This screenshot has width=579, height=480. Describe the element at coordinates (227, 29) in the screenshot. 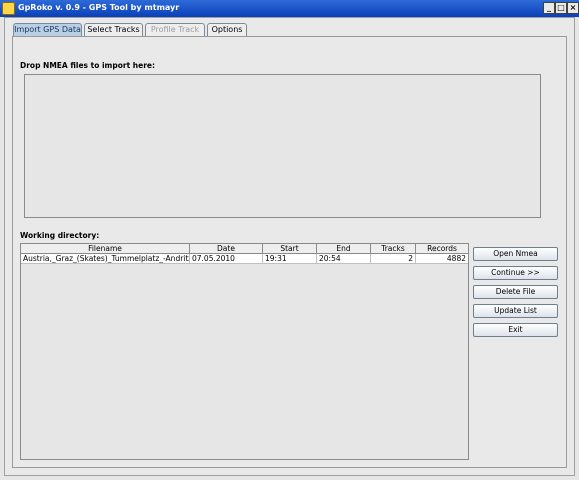

I see `tab-options: Options` at that location.